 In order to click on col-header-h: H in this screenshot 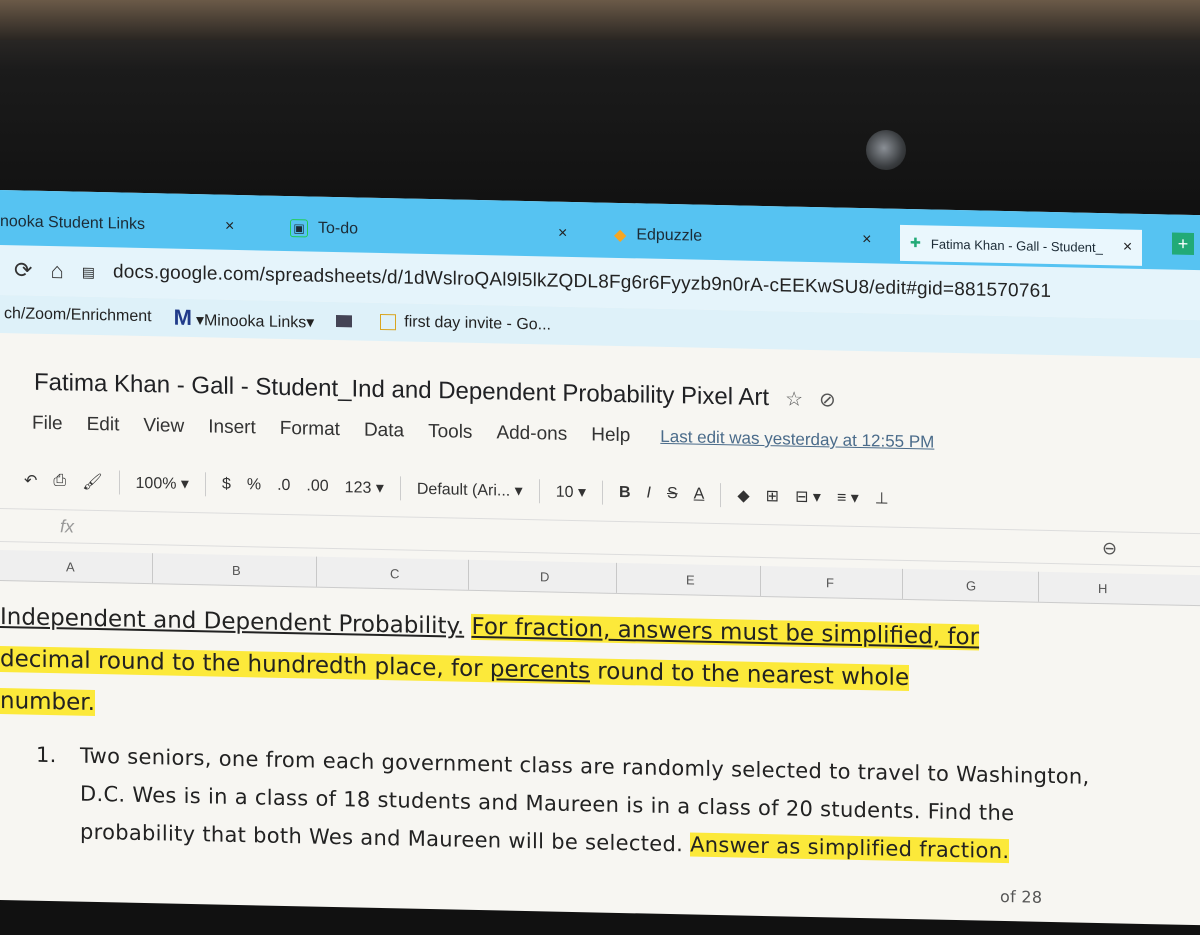, I will do `click(1102, 588)`.